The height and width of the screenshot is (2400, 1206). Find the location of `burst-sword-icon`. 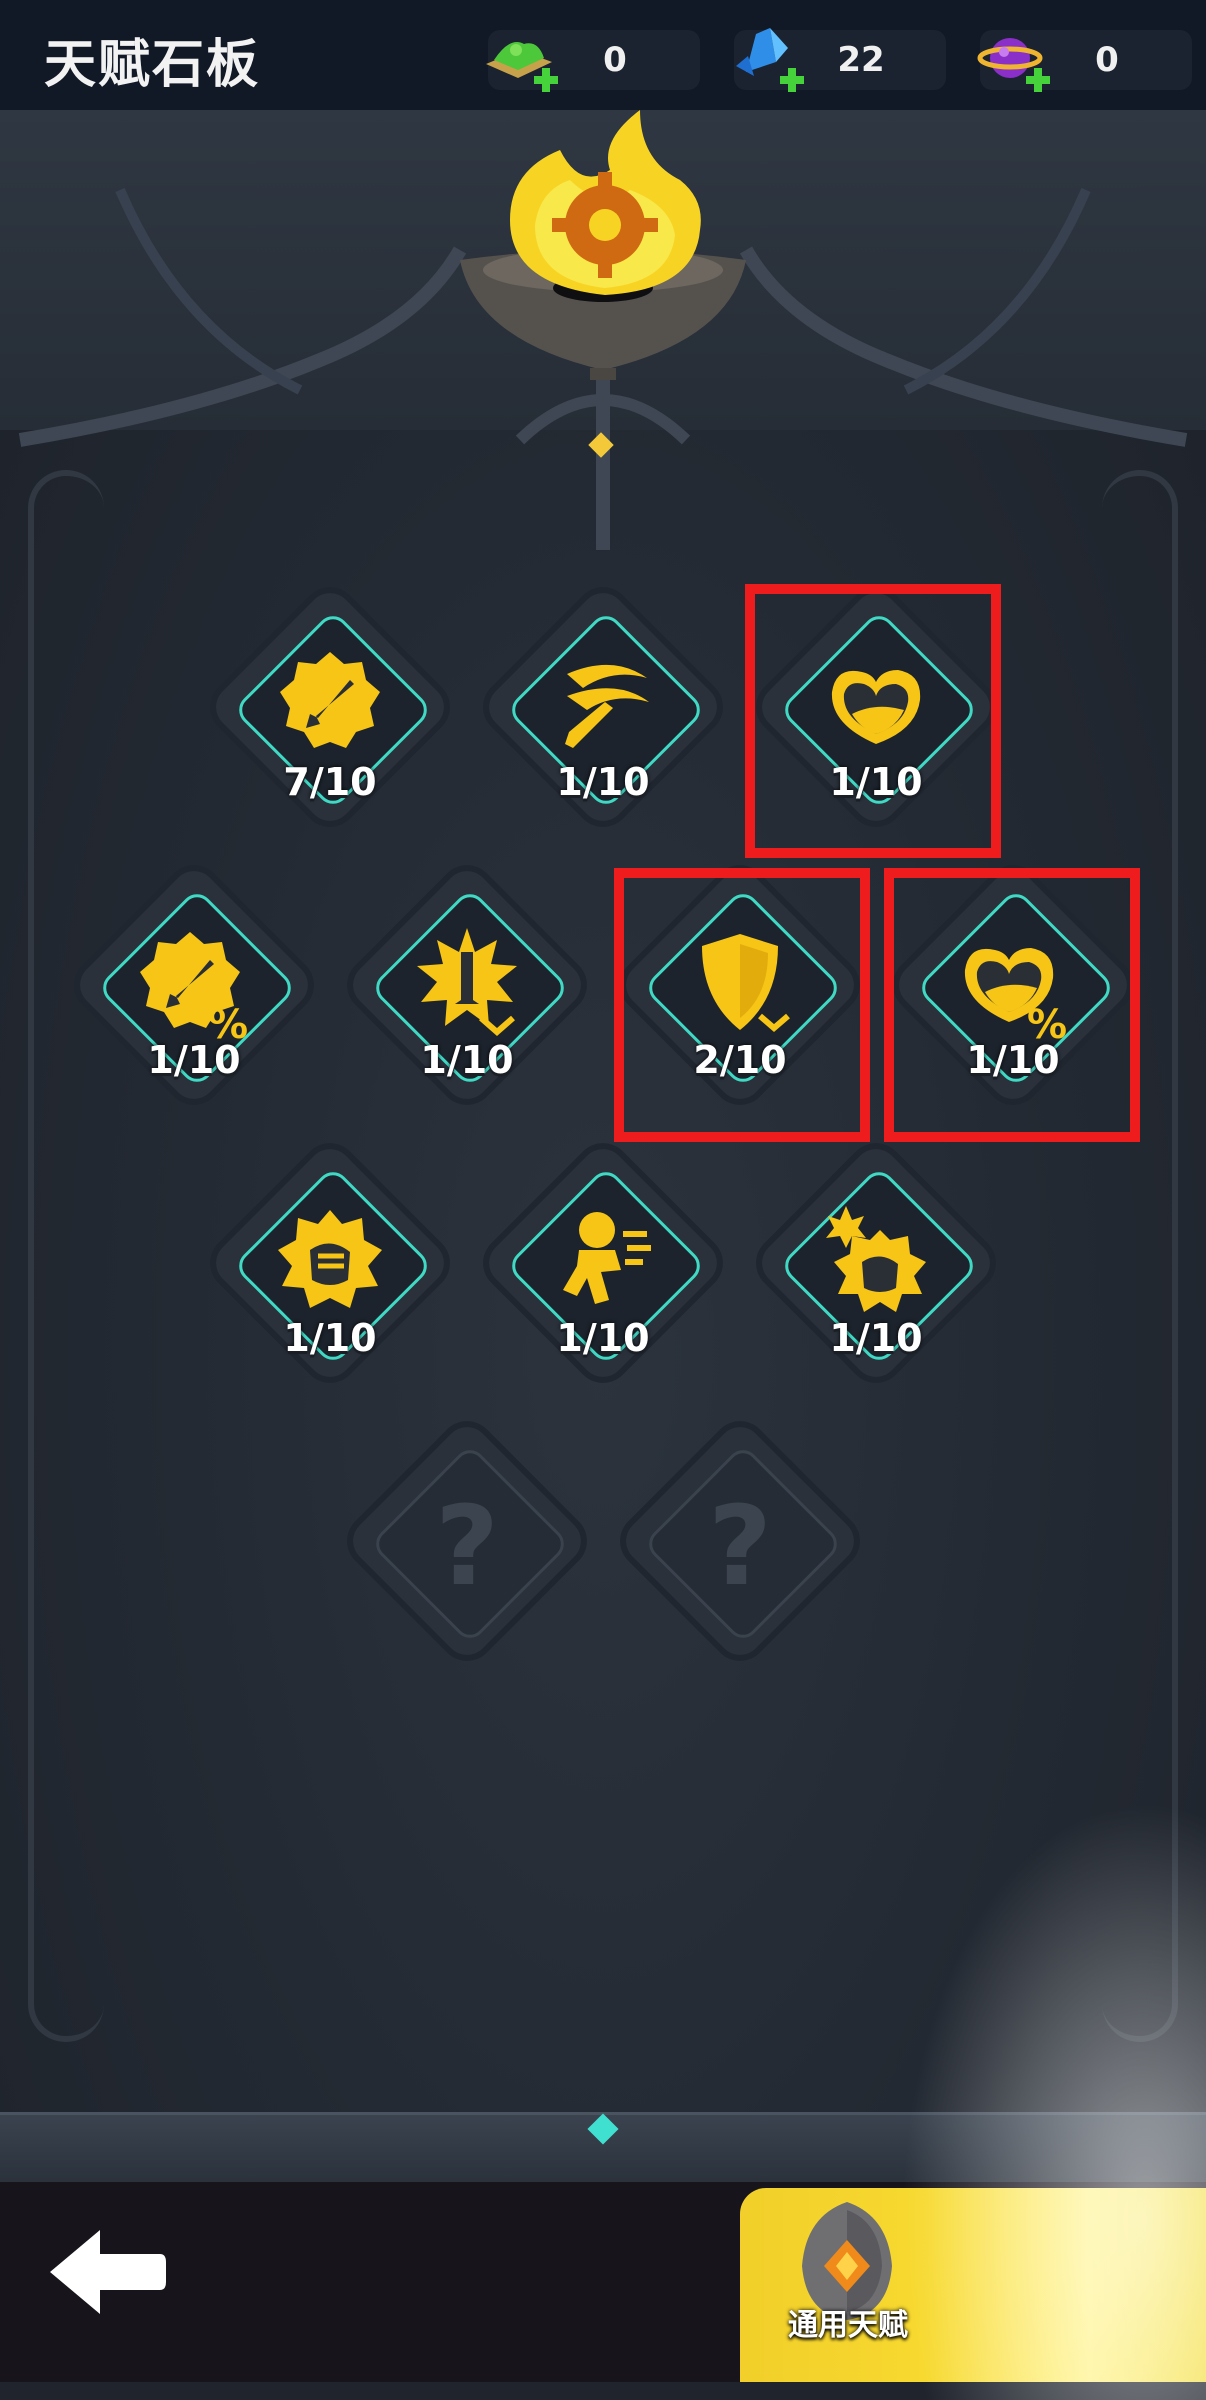

burst-sword-icon is located at coordinates (467, 982).